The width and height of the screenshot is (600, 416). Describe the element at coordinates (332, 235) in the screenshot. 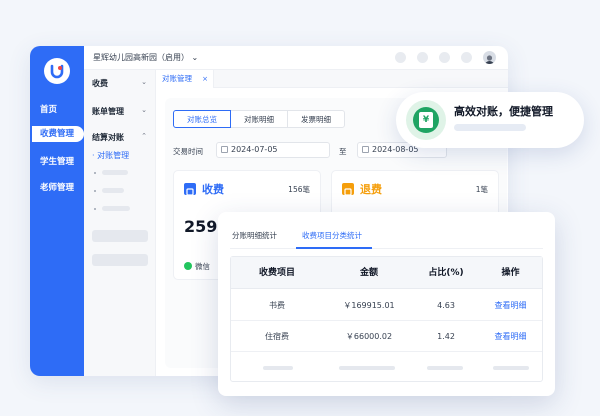

I see `tab-category-stats: 收费项目分类统计` at that location.